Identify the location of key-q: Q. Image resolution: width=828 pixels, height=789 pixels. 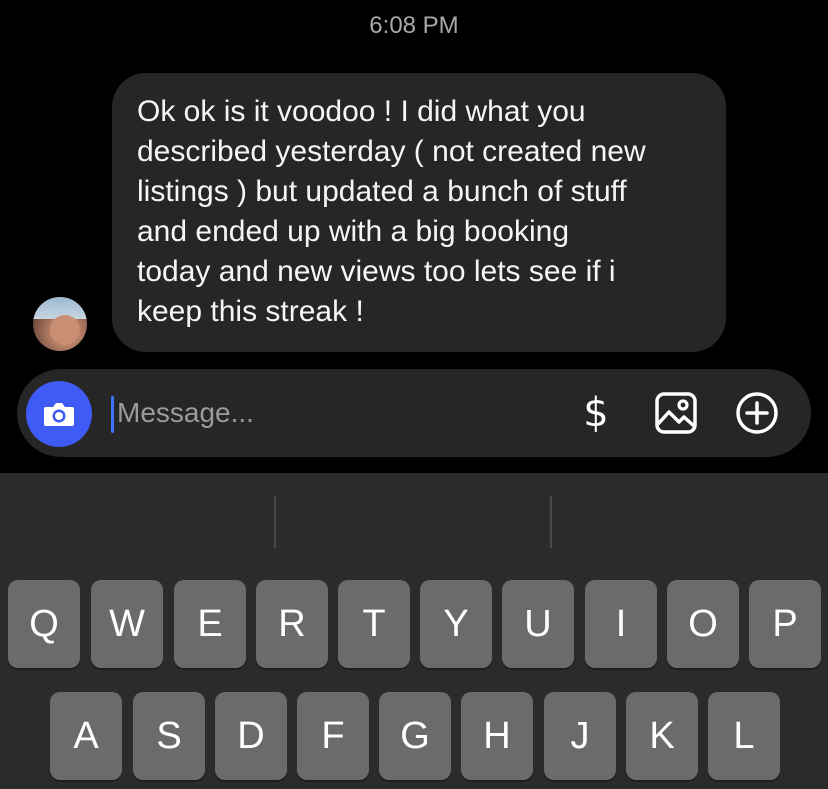
(44, 624).